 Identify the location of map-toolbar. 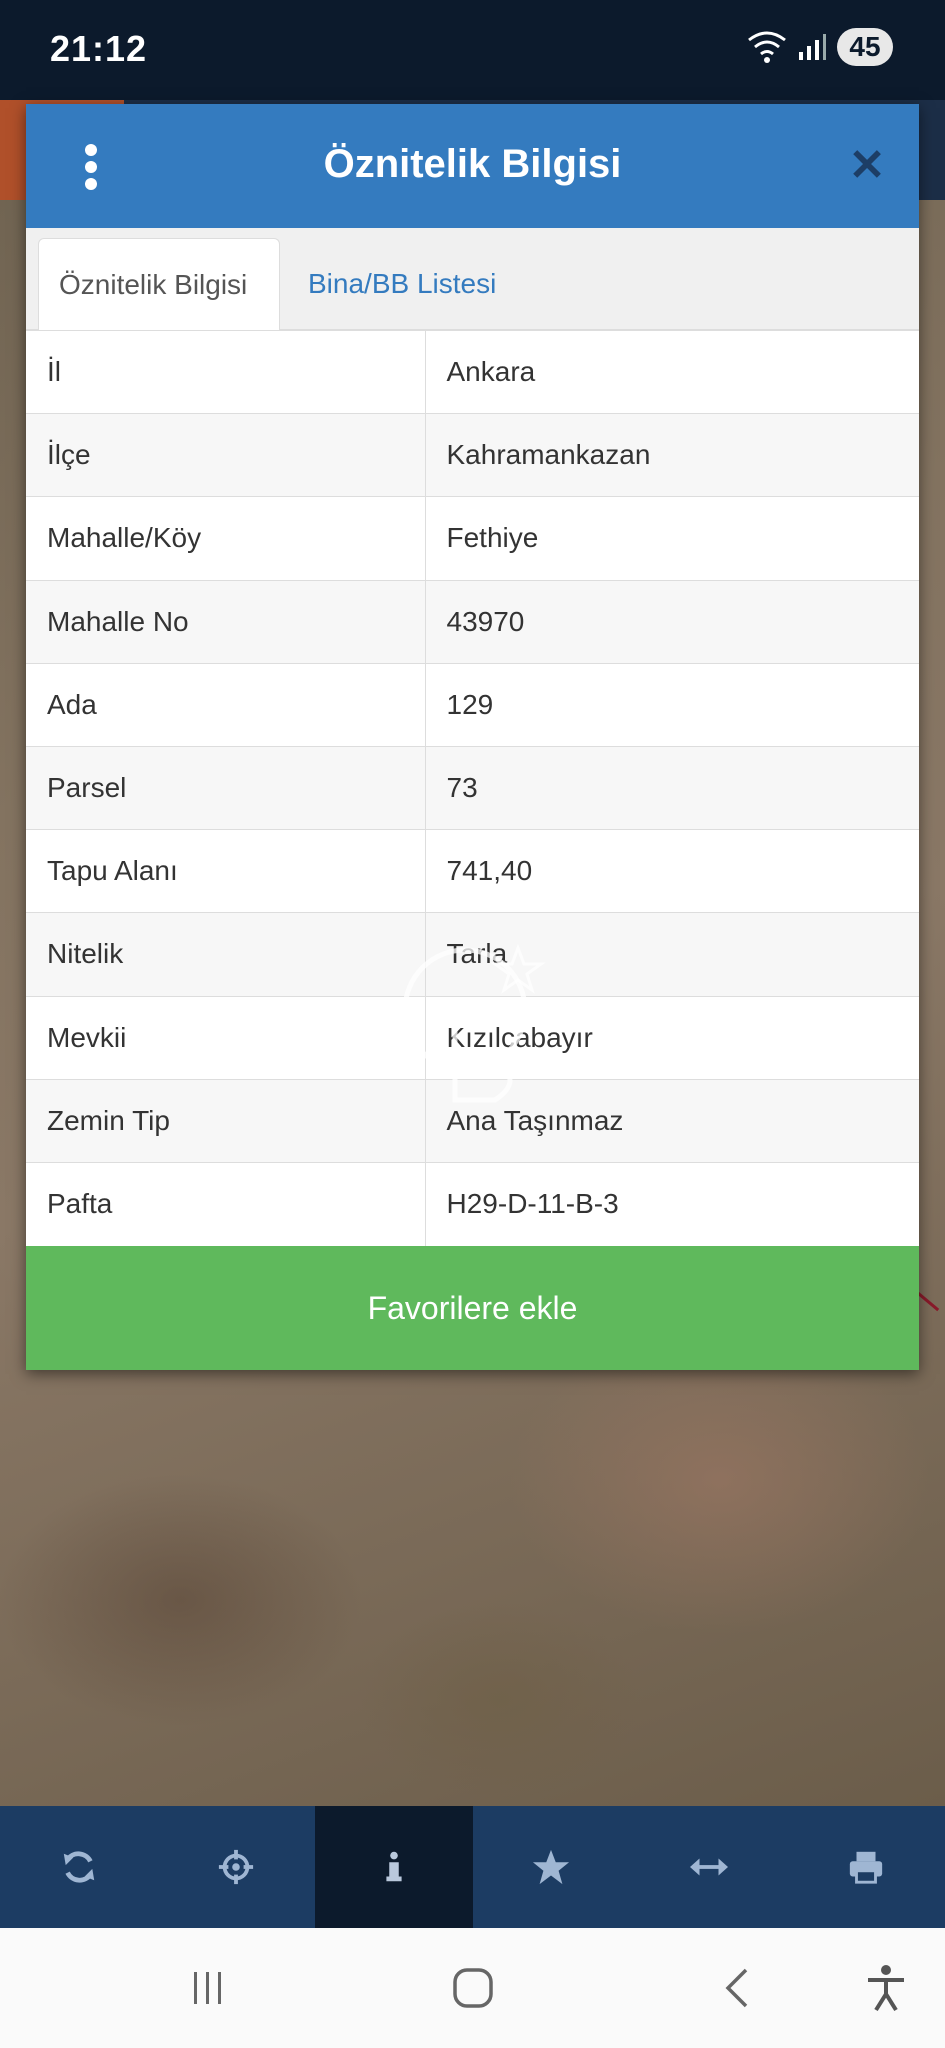
(472, 1867).